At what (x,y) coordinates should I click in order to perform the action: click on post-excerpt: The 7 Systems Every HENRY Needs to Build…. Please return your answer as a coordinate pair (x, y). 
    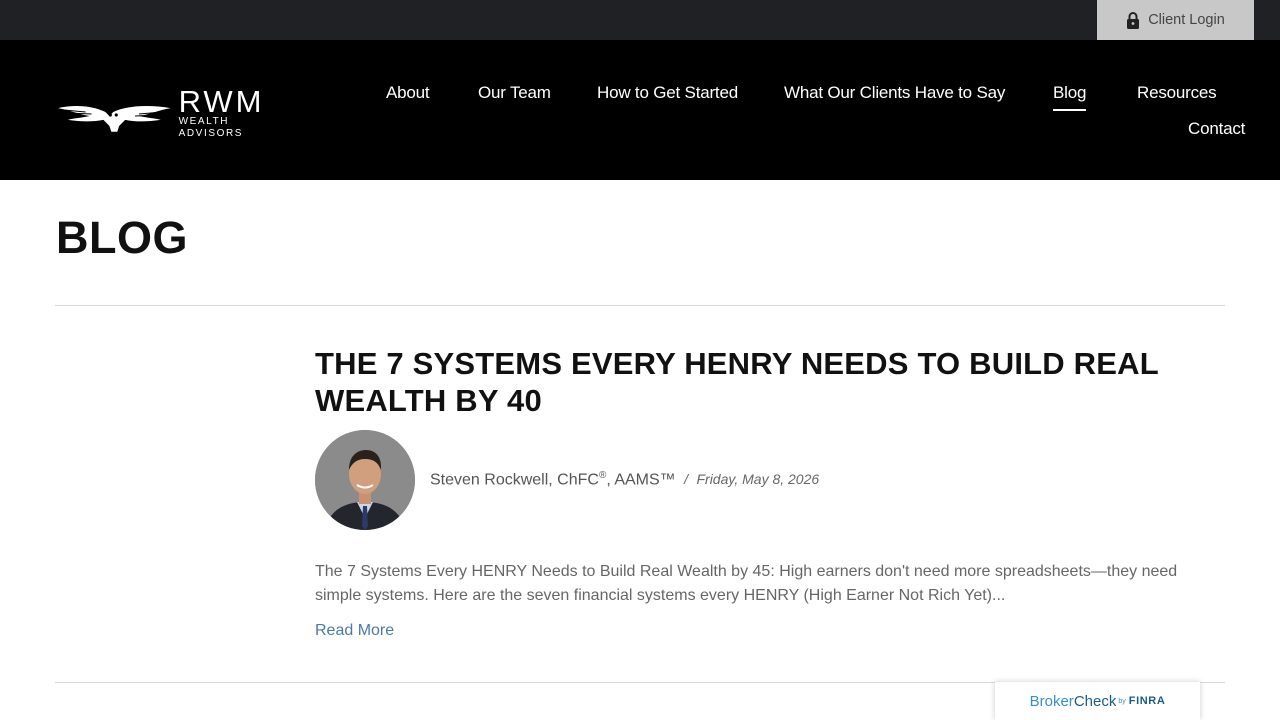
    Looking at the image, I should click on (746, 583).